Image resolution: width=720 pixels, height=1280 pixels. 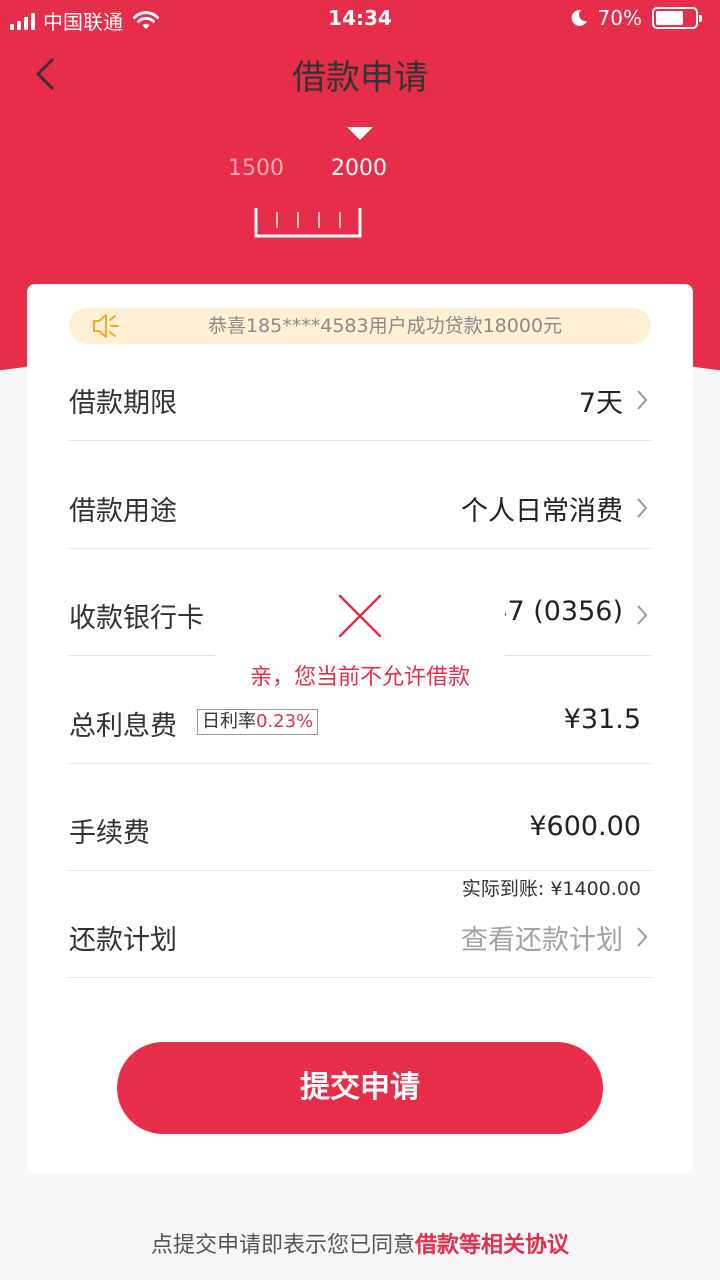 I want to click on row-loan-purpose: 借款用途 个人日常消费, so click(x=360, y=508).